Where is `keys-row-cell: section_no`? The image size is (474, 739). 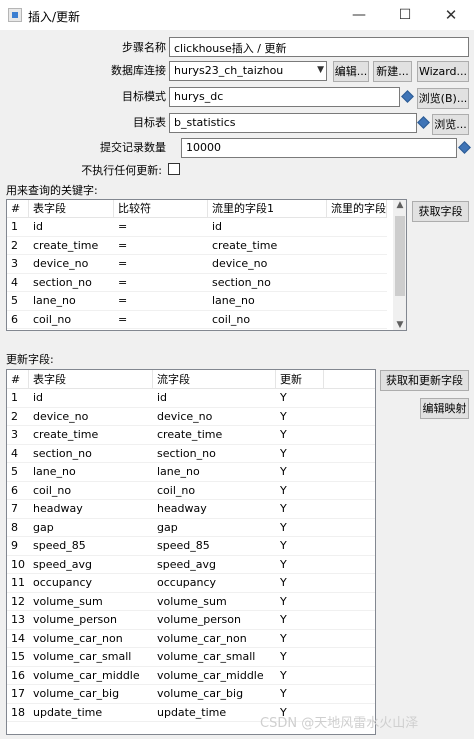
keys-row-cell: section_no is located at coordinates (267, 283).